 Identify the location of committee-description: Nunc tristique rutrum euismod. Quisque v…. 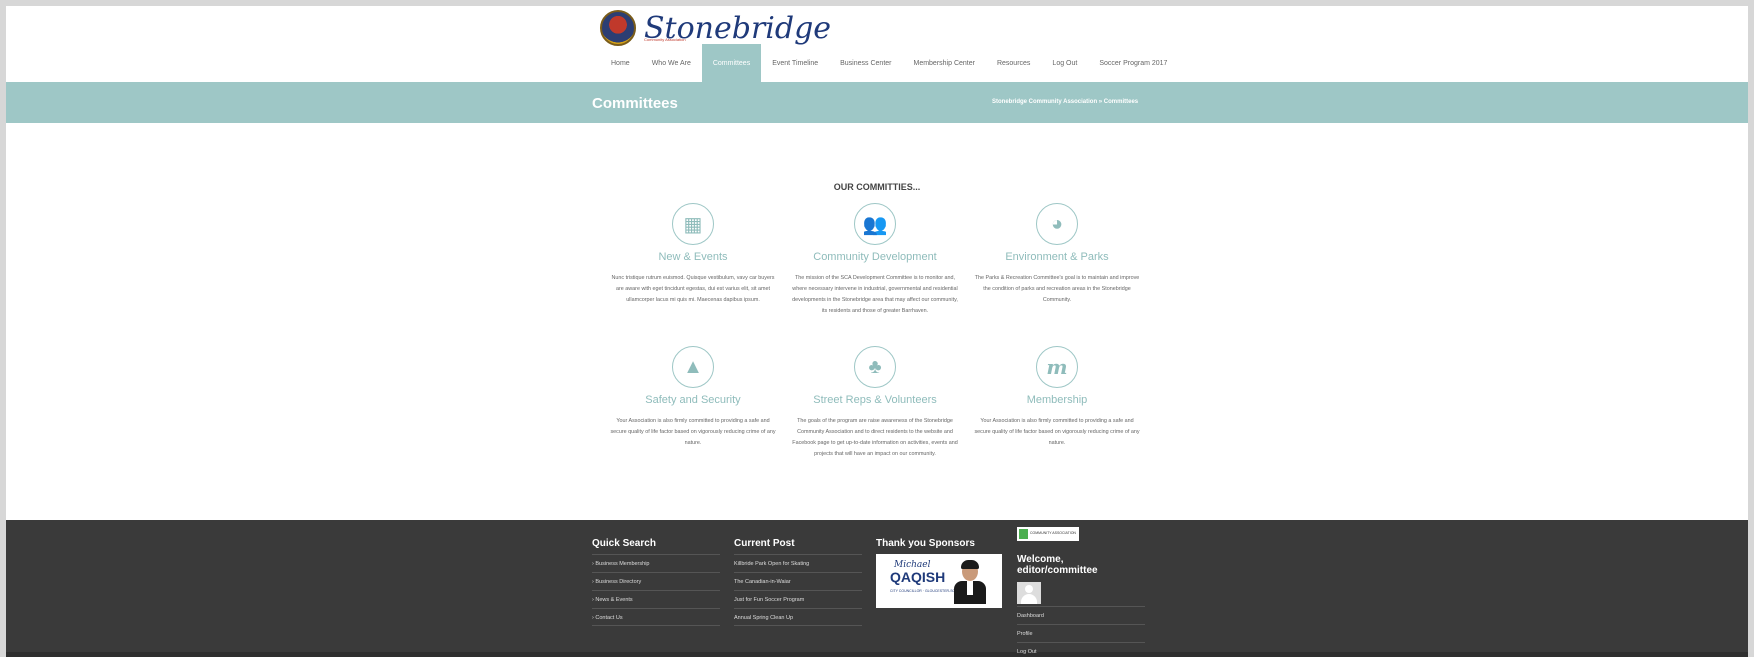
(693, 289).